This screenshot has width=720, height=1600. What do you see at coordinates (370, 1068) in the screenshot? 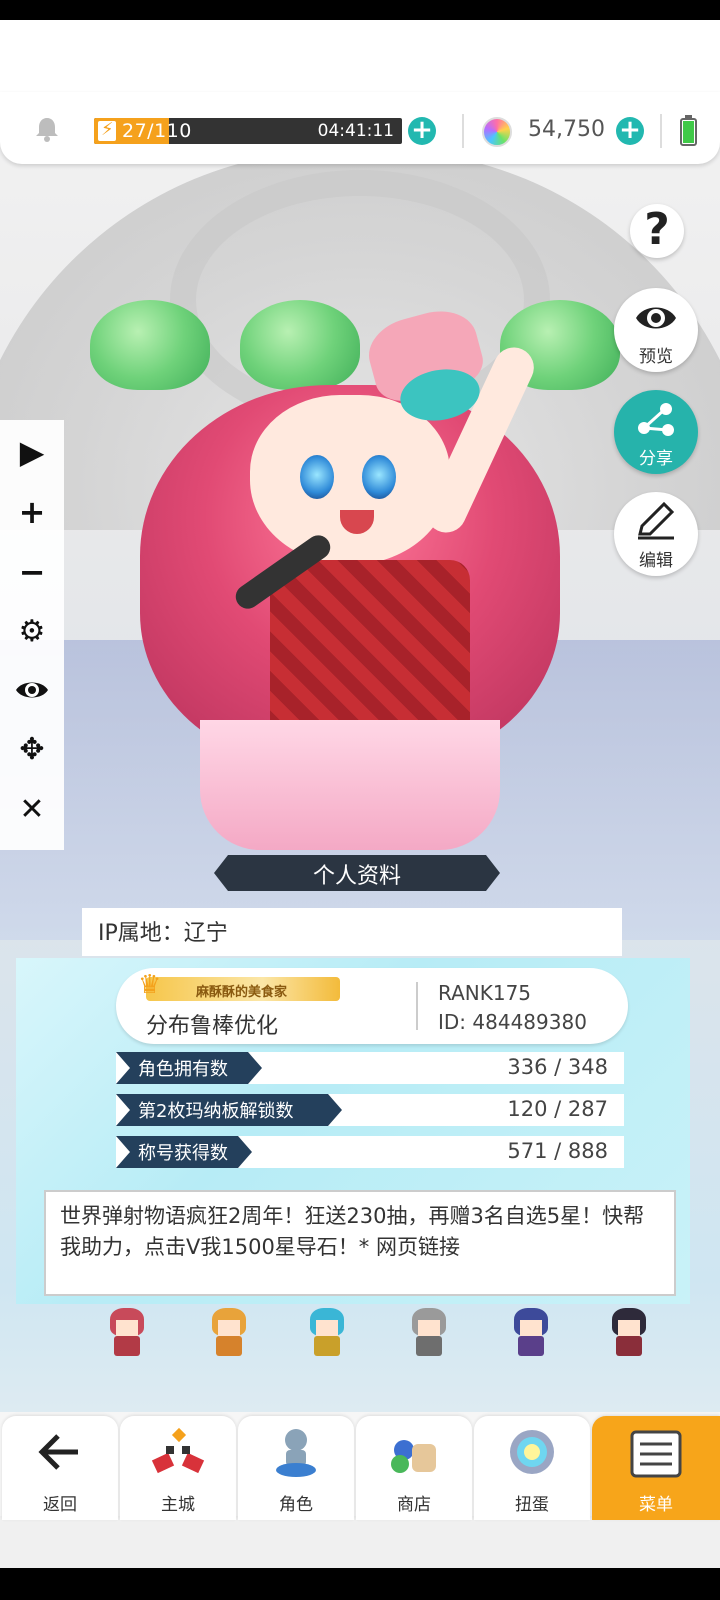
I see `stat-row: 角色拥有数 336 / 348` at bounding box center [370, 1068].